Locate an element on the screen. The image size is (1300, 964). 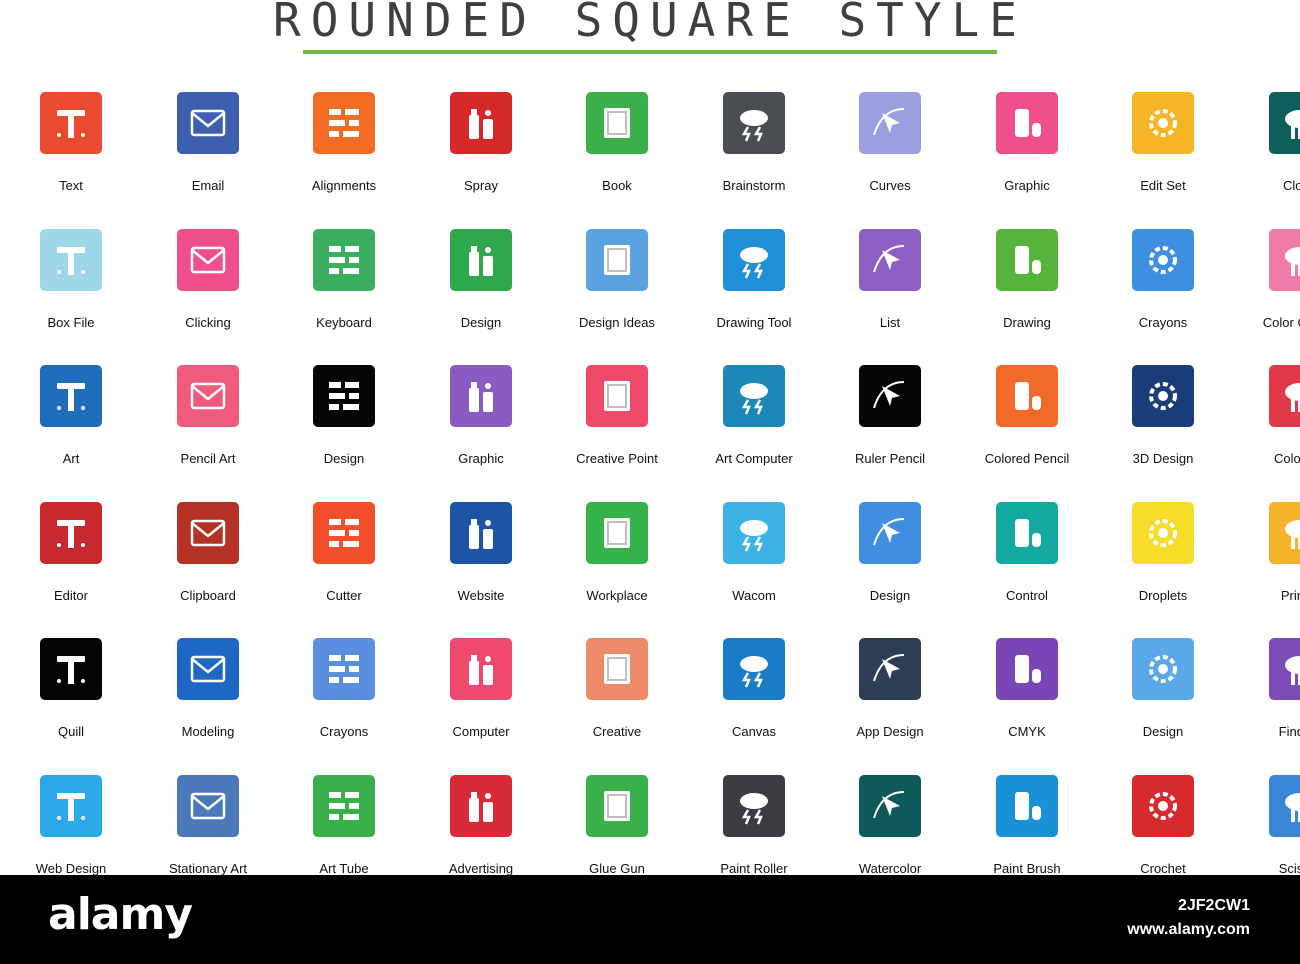
icon-card: Wacom is located at coordinates (754, 562).